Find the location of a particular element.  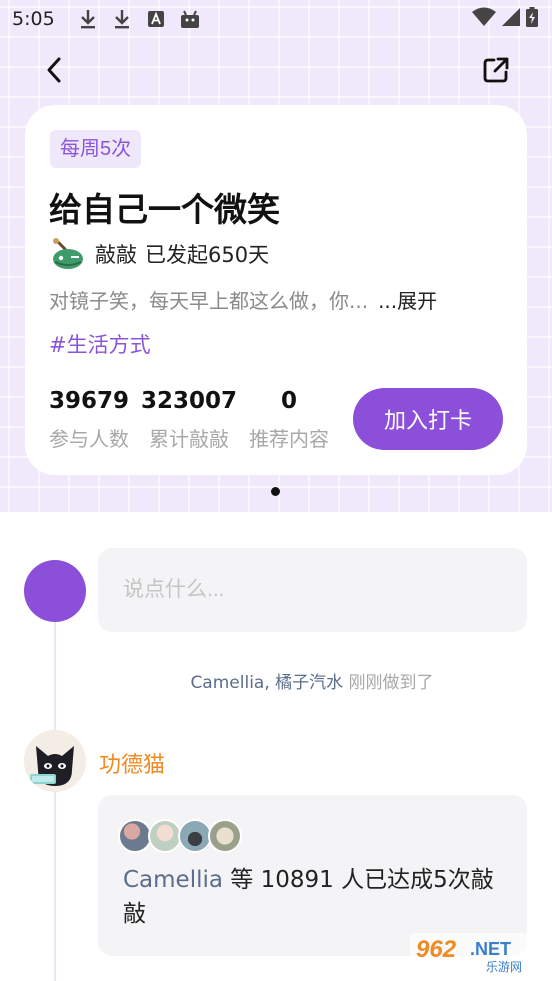

stat-recommended: 0 推荐内容 is located at coordinates (289, 418).